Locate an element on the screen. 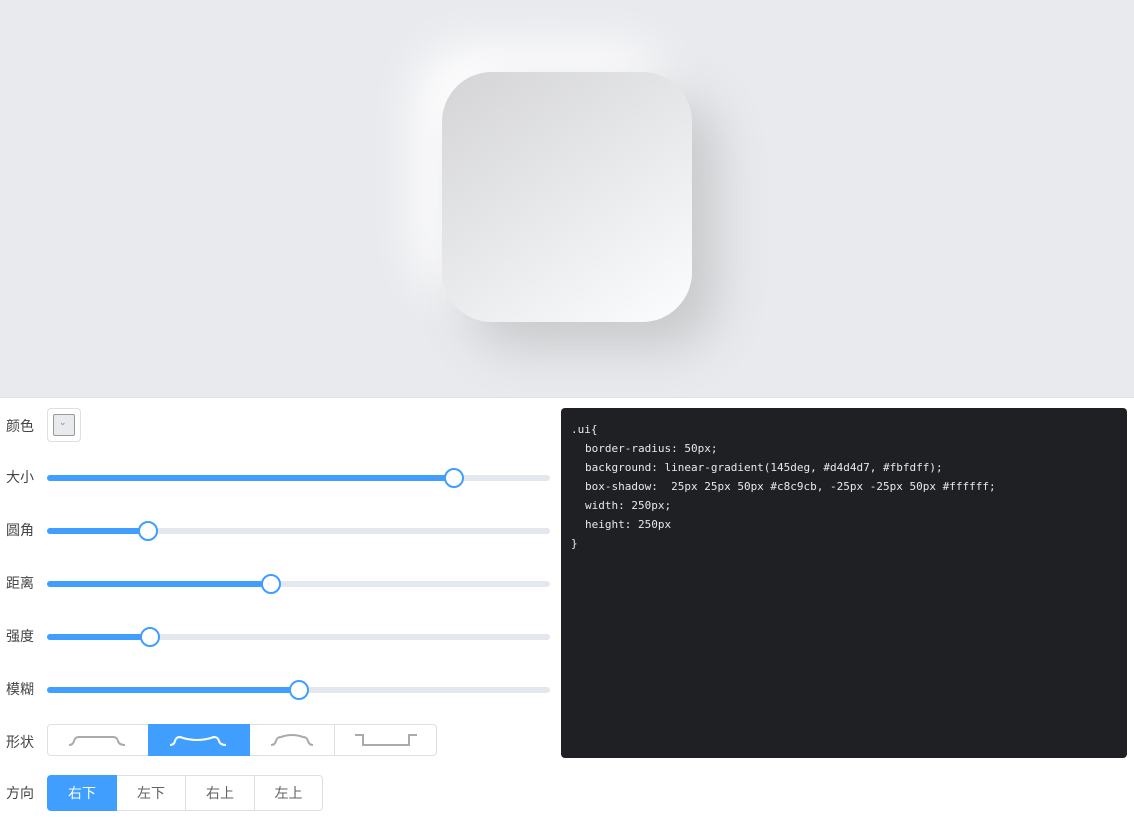 This screenshot has width=1134, height=831. size-slider-fill is located at coordinates (251, 478).